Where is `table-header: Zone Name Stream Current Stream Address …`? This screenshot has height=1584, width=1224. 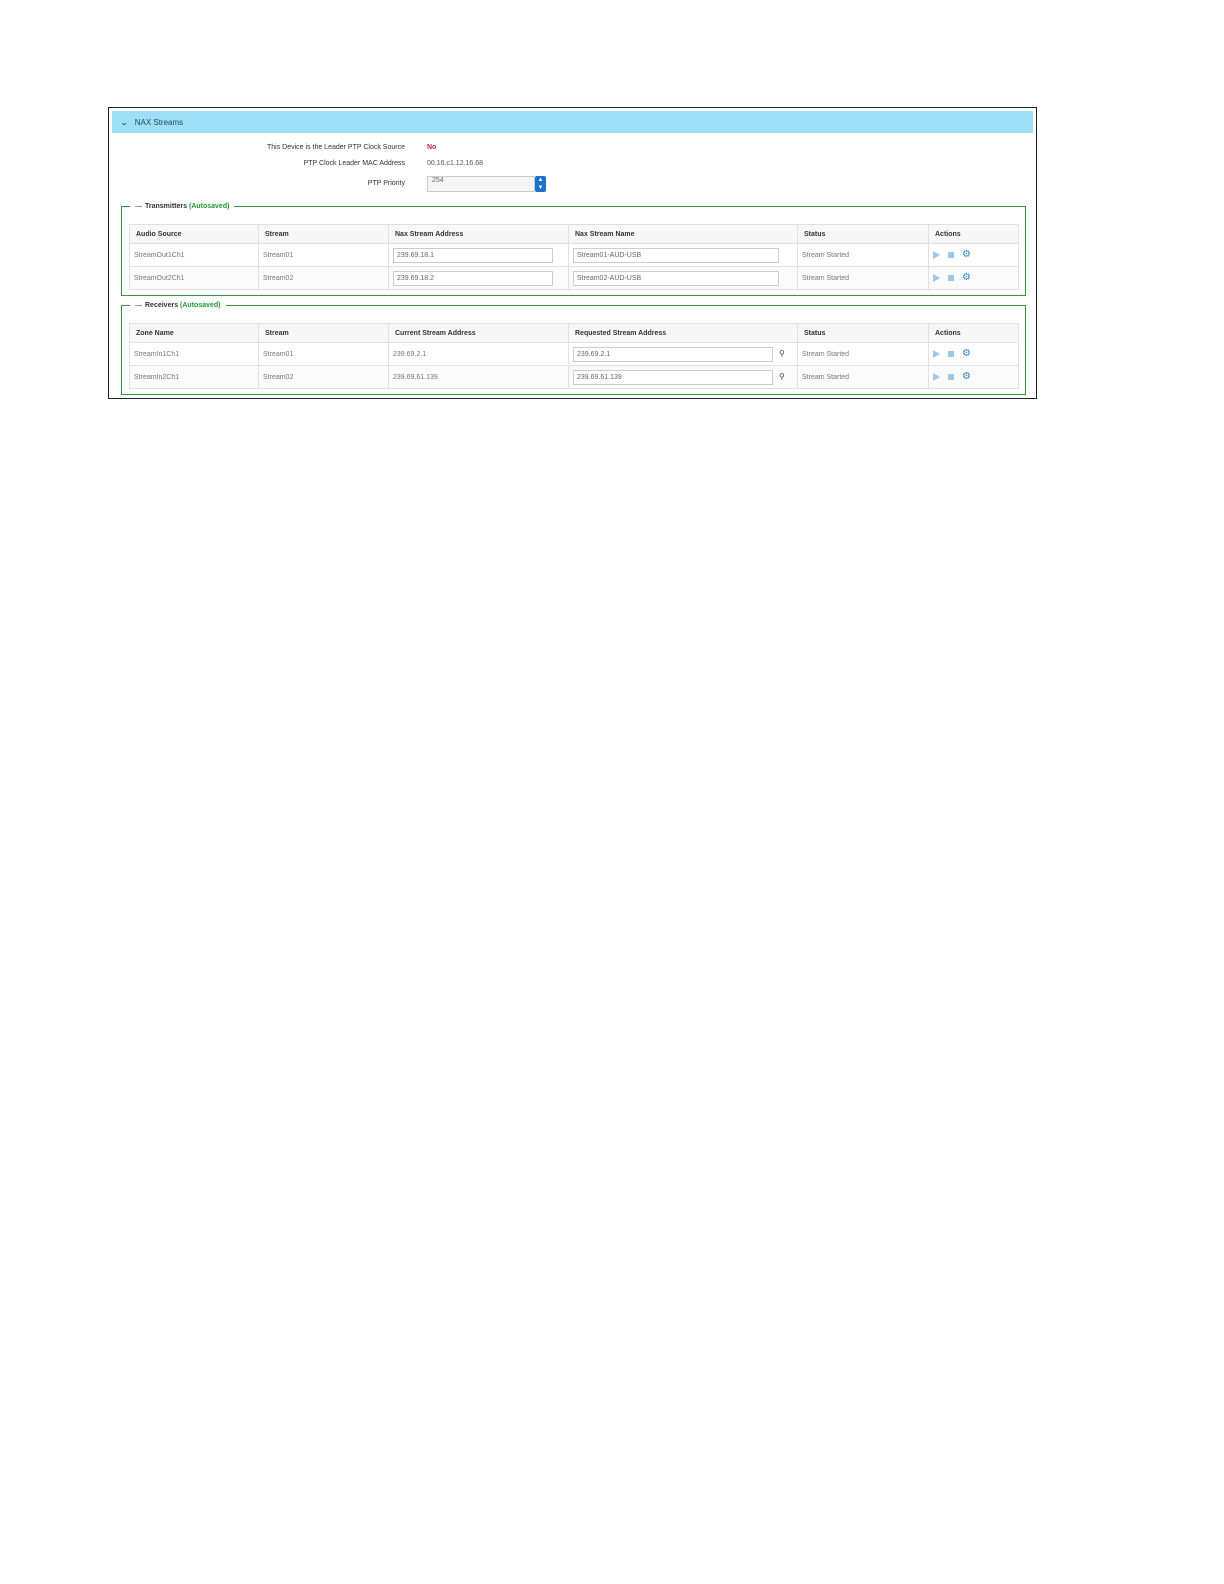
table-header: Zone Name Stream Current Stream Address … is located at coordinates (574, 333).